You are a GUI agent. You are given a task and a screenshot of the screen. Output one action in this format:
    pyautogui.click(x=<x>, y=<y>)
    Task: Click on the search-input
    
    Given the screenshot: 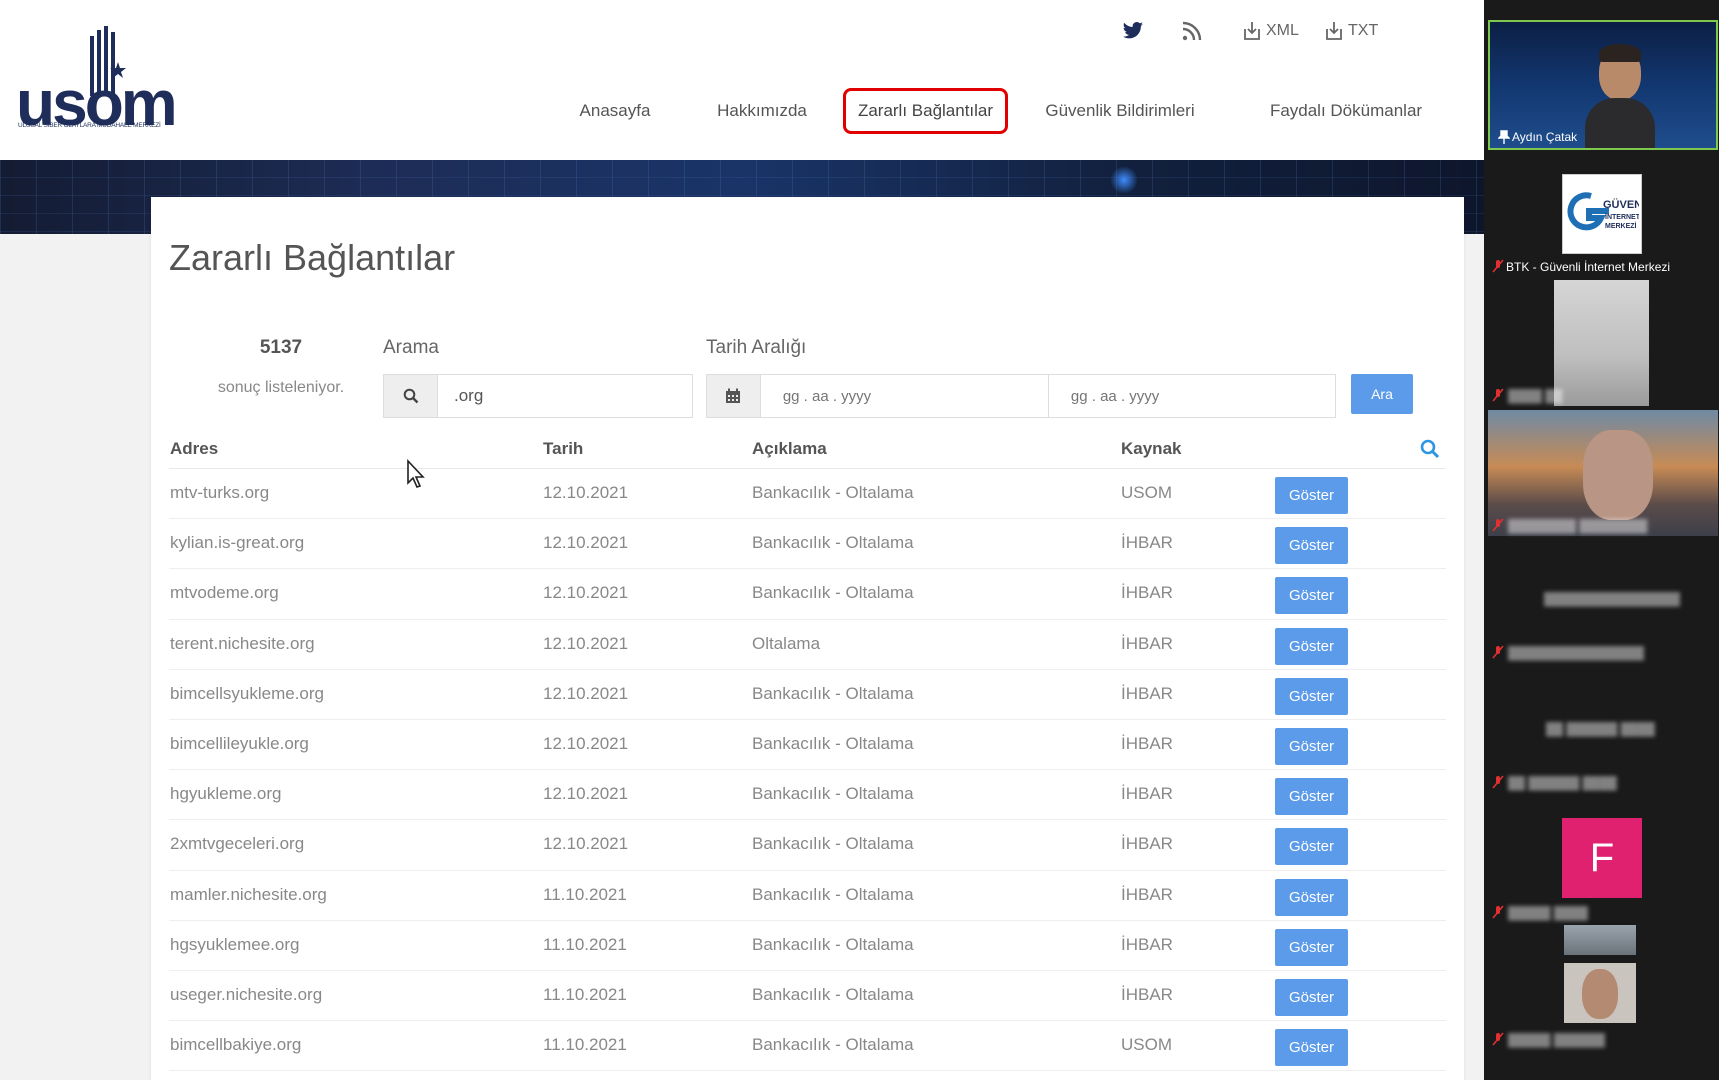 What is the action you would take?
    pyautogui.click(x=565, y=396)
    